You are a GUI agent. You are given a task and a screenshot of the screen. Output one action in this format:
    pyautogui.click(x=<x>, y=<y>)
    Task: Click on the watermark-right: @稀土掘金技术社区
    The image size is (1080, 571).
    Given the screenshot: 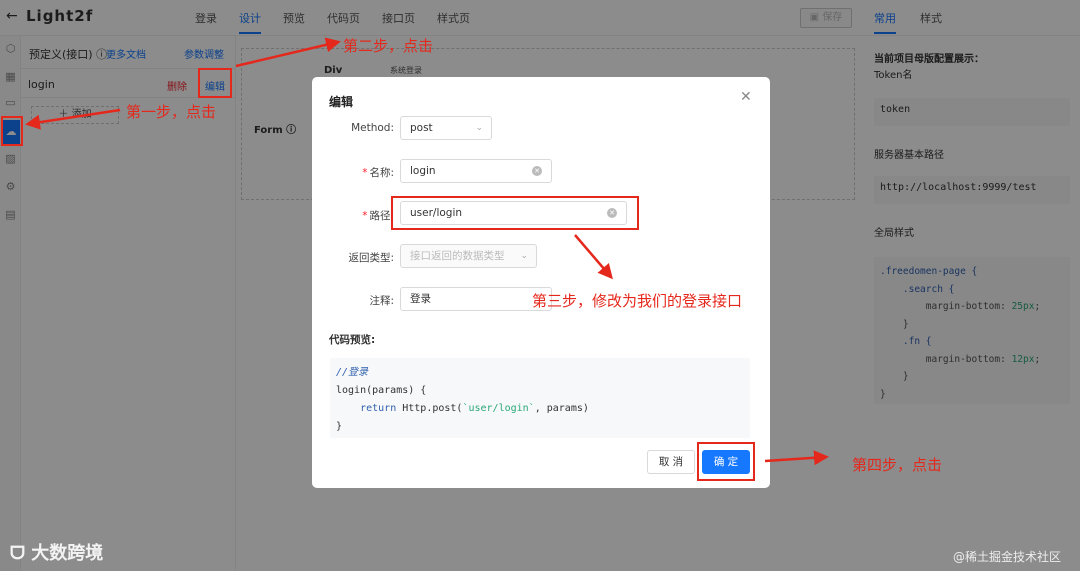 What is the action you would take?
    pyautogui.click(x=1007, y=557)
    